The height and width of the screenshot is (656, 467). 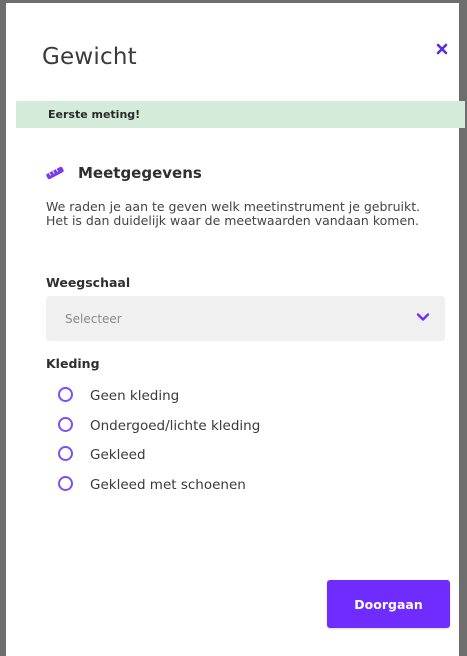 I want to click on scale-label: Weegschaal, so click(x=88, y=282).